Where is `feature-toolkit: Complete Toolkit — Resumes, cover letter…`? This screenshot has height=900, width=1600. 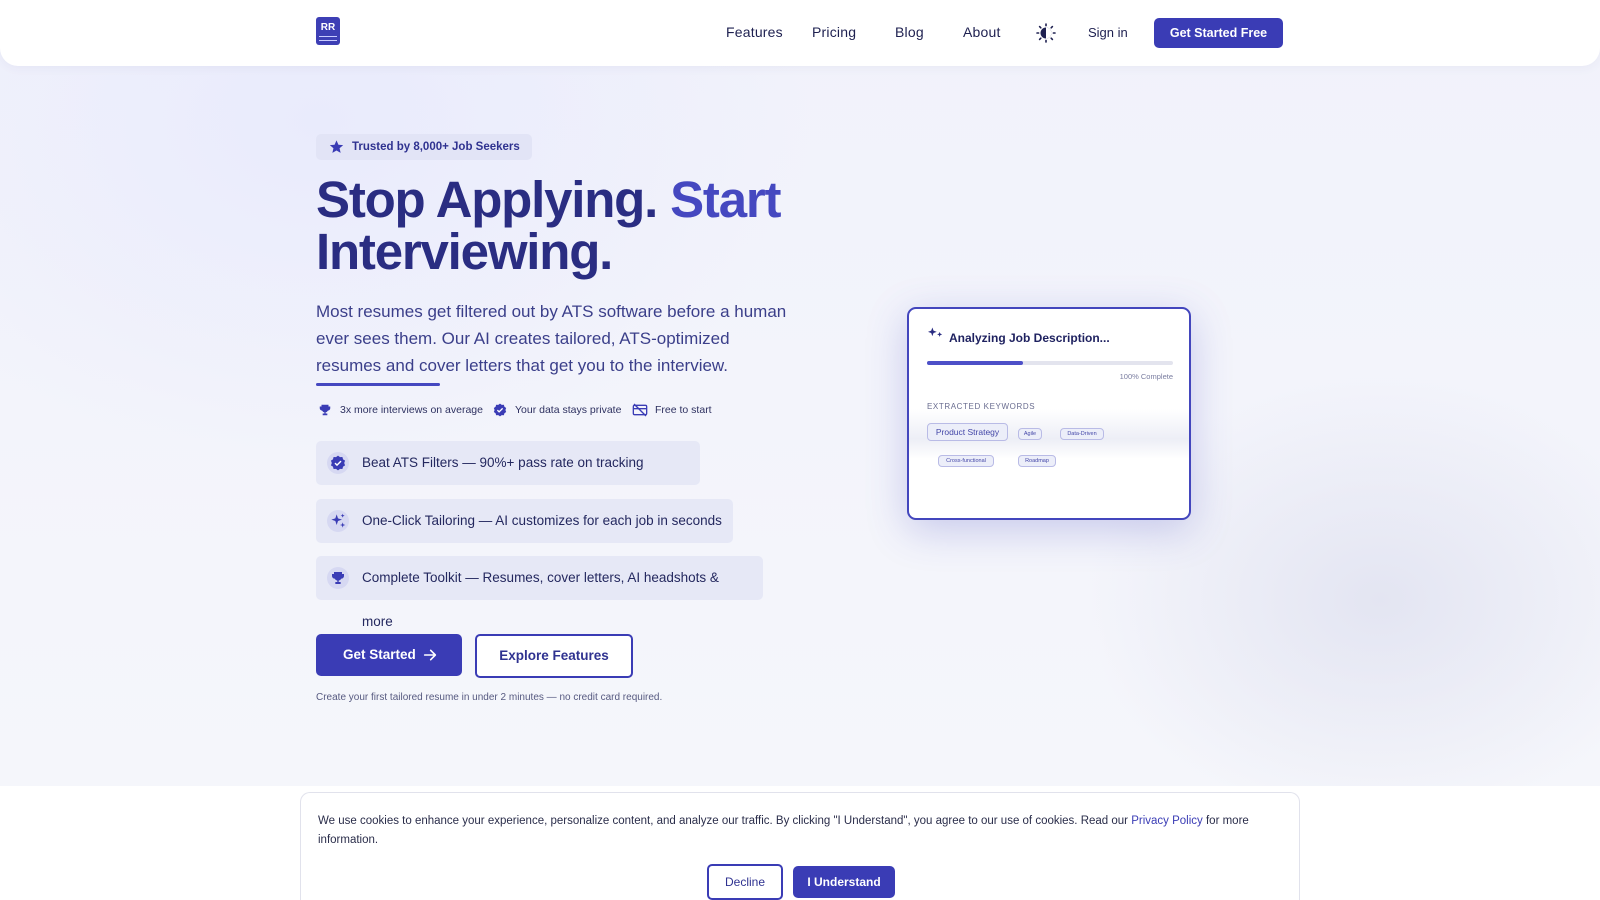 feature-toolkit: Complete Toolkit — Resumes, cover letter… is located at coordinates (539, 592).